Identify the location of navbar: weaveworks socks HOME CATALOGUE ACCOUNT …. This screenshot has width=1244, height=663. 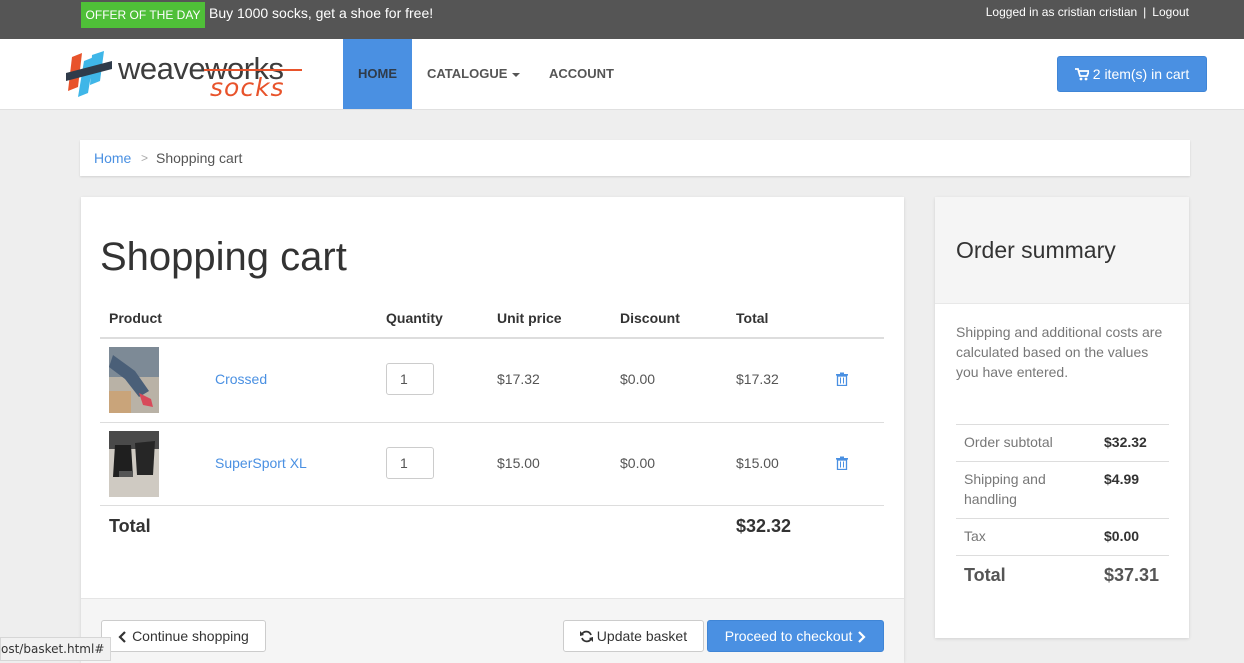
(622, 74).